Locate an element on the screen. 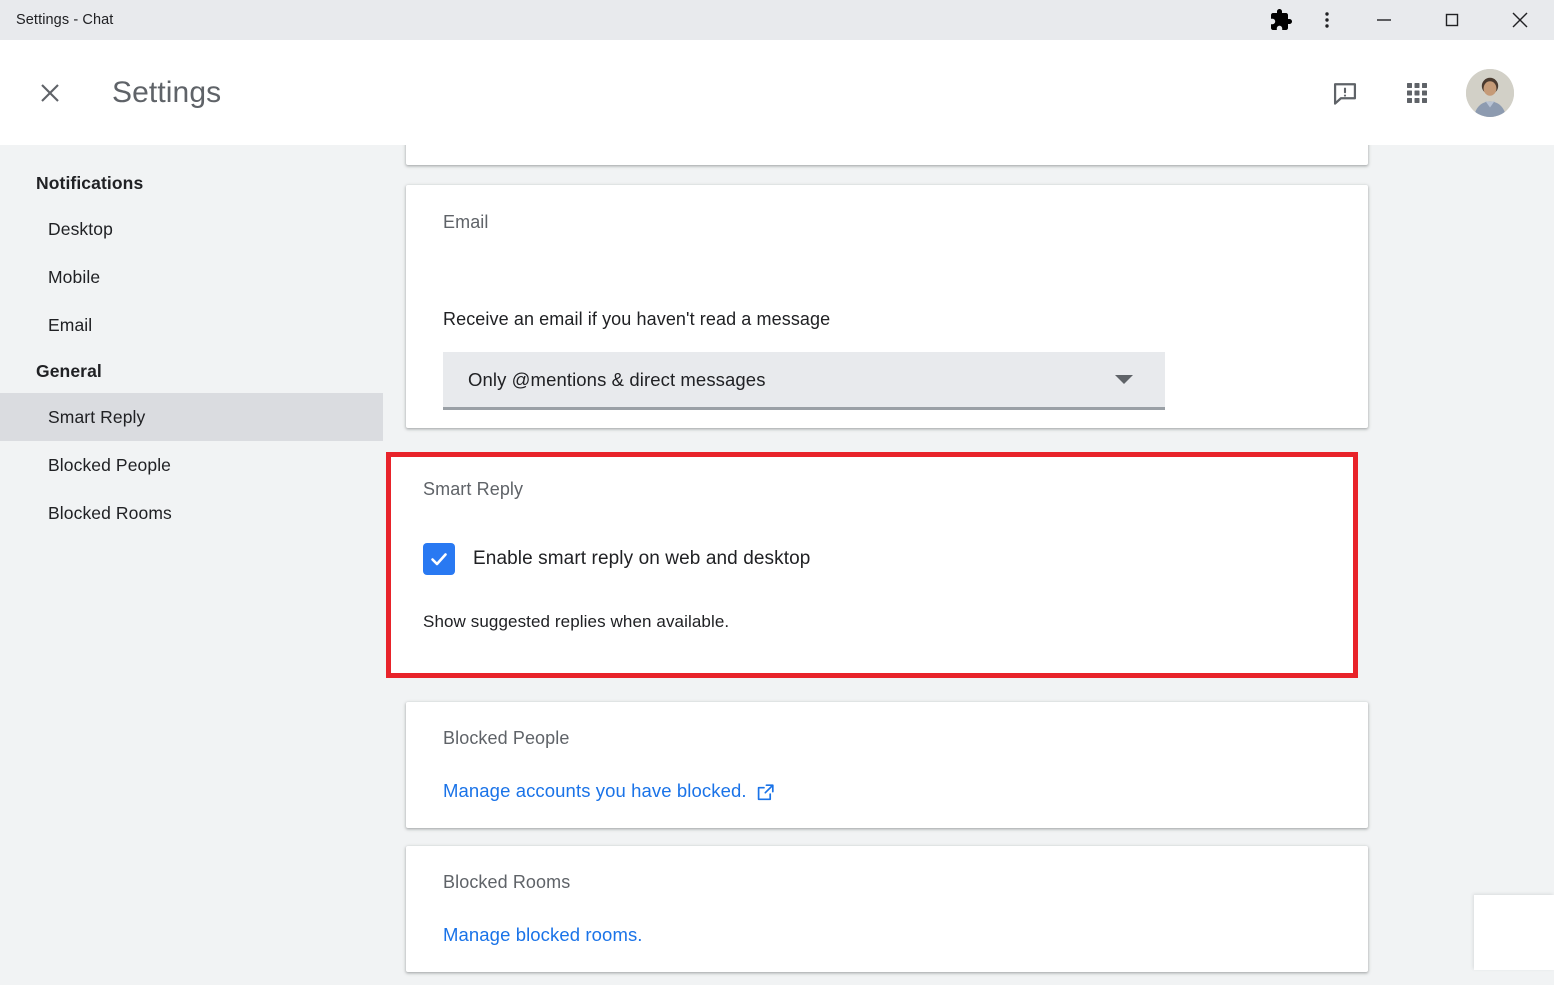 Image resolution: width=1554 pixels, height=985 pixels. maximize-icon is located at coordinates (1452, 20).